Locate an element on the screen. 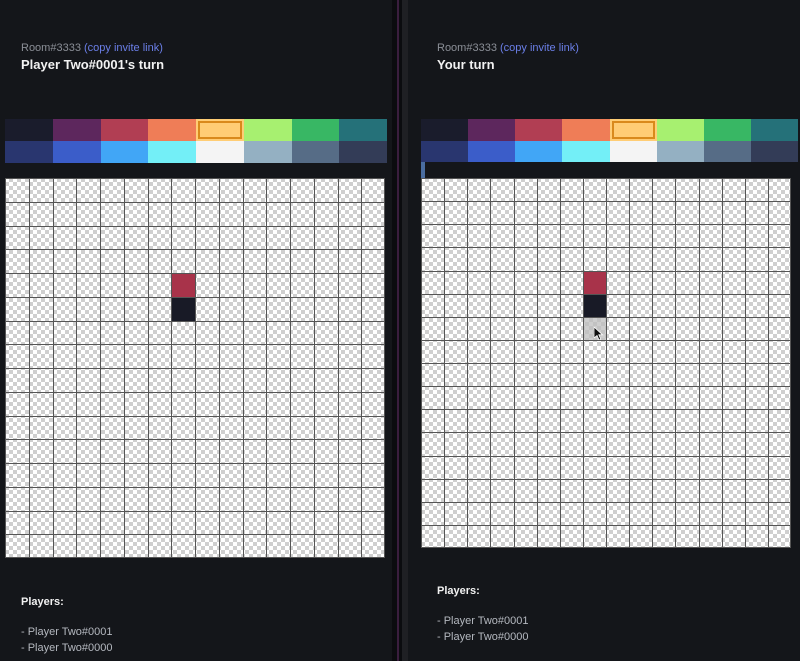  turn-title: Your turn is located at coordinates (466, 64).